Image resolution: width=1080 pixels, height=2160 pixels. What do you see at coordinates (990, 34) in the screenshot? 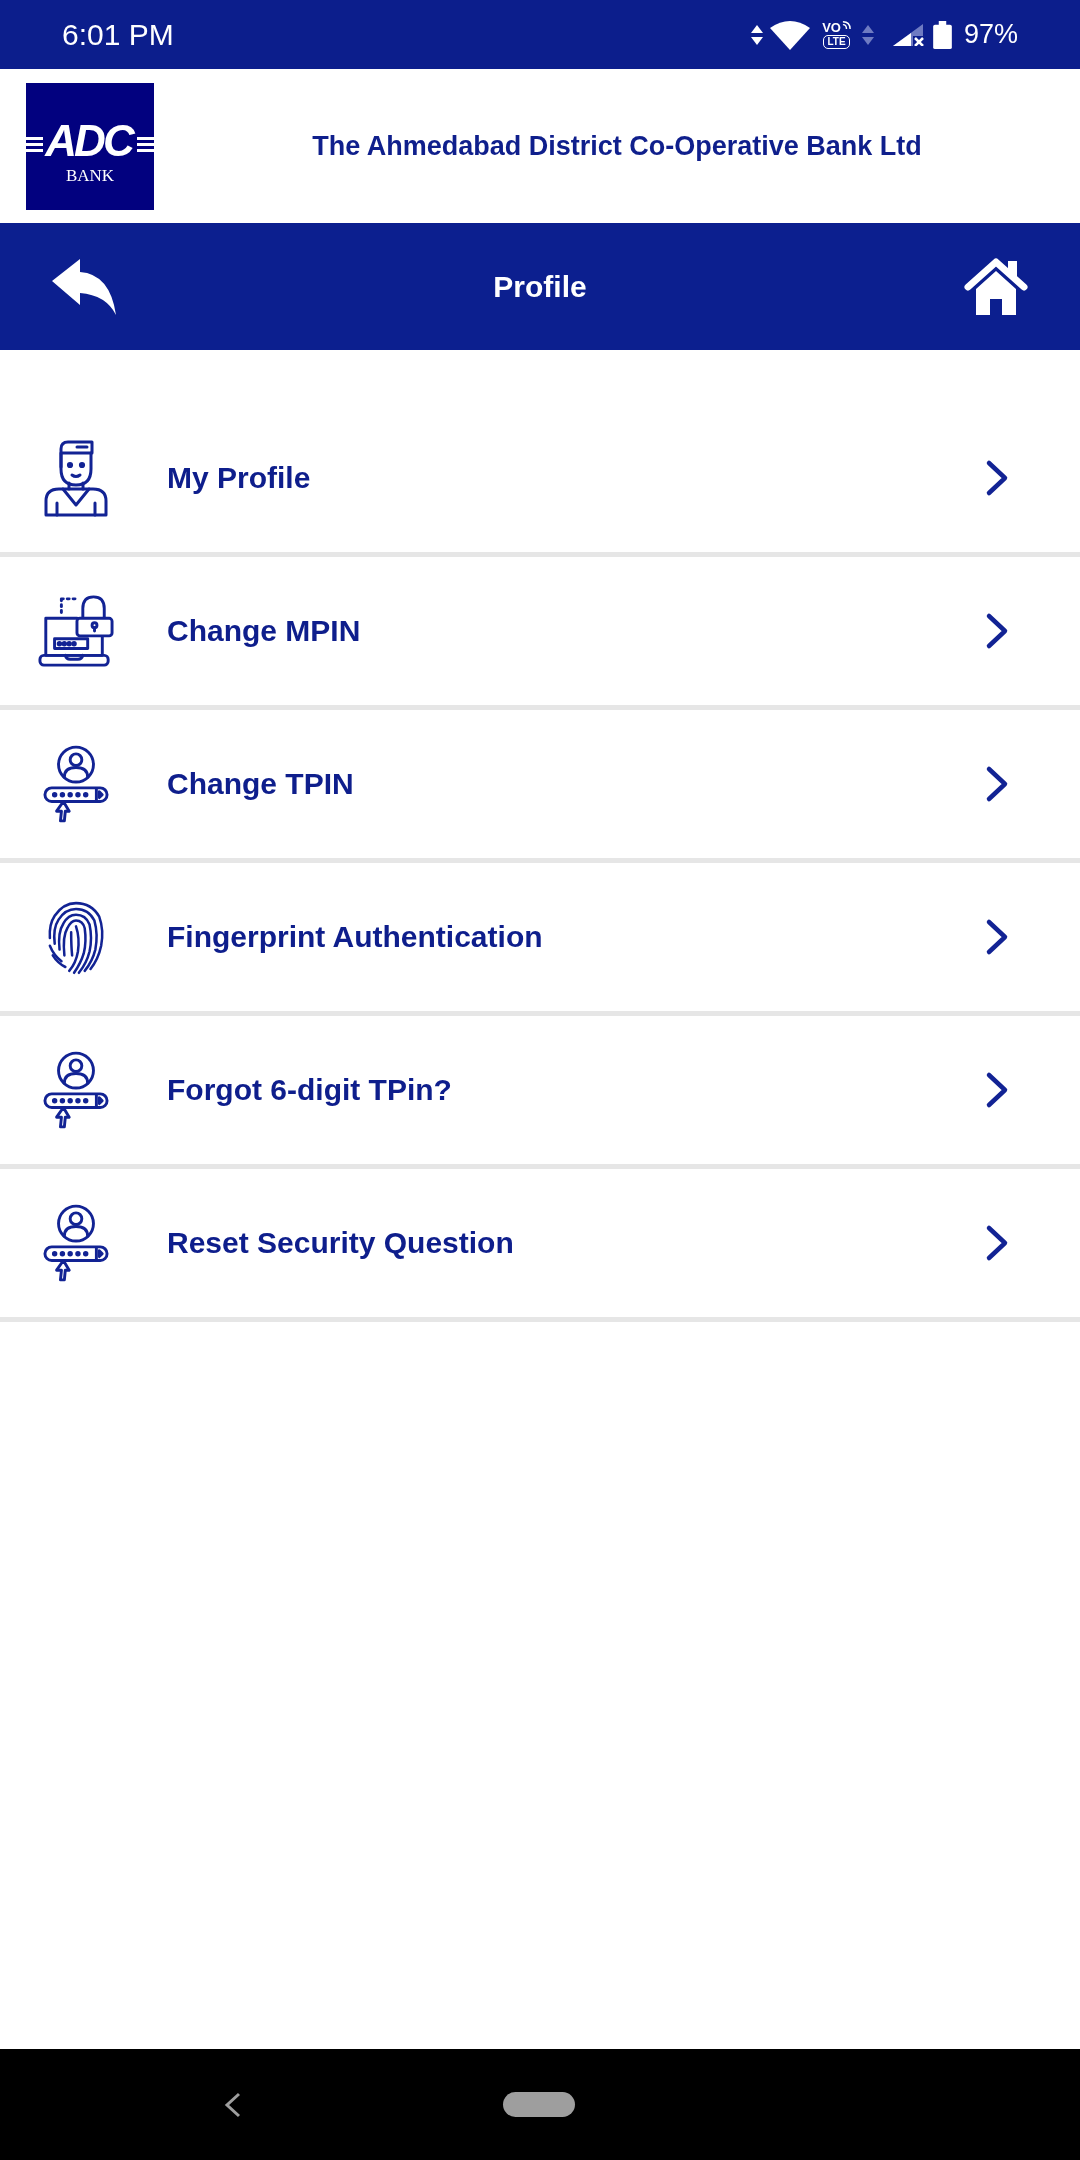
I see `battery-percent: 97%` at bounding box center [990, 34].